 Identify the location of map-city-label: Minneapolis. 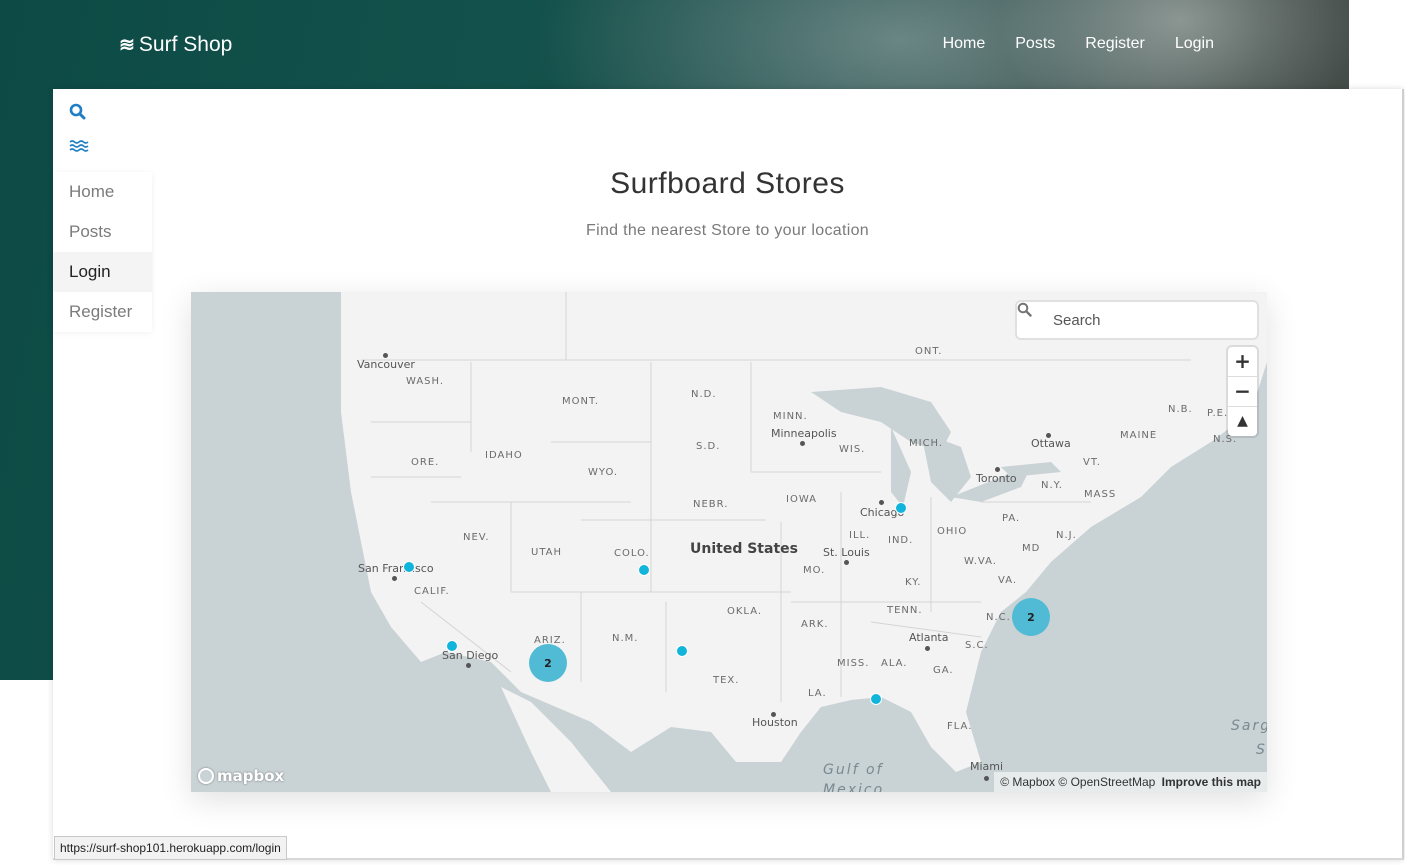
(804, 433).